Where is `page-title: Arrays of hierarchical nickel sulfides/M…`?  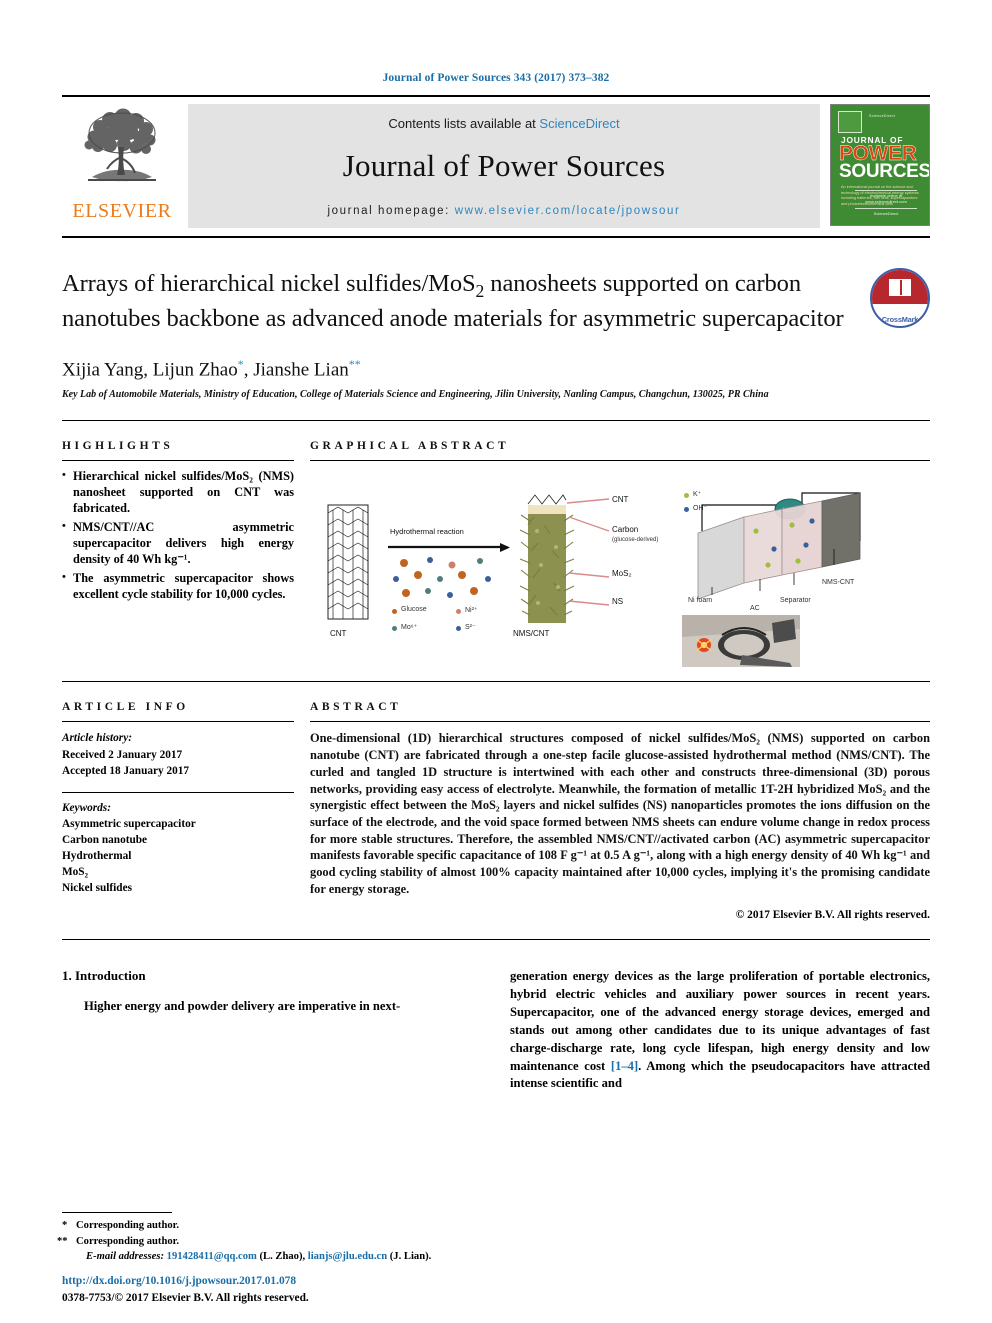
page-title: Arrays of hierarchical nickel sulfides/M… is located at coordinates (454, 301).